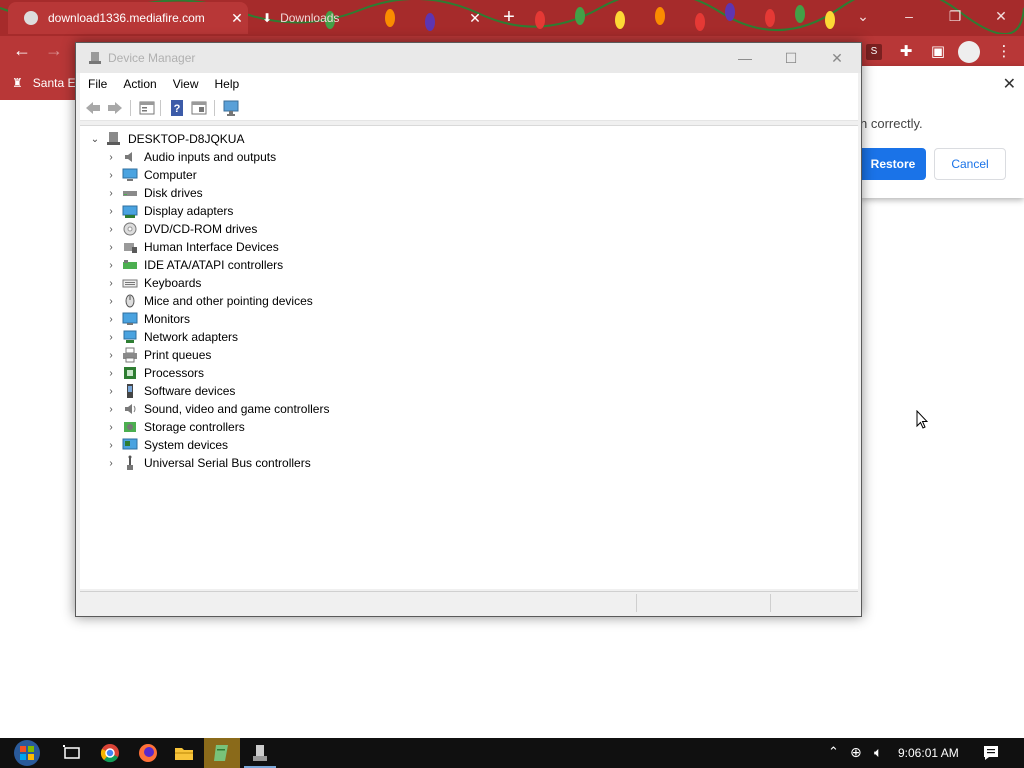  Describe the element at coordinates (371, 18) in the screenshot. I see `tab-downloads: ⬇ Downloads ✕` at that location.